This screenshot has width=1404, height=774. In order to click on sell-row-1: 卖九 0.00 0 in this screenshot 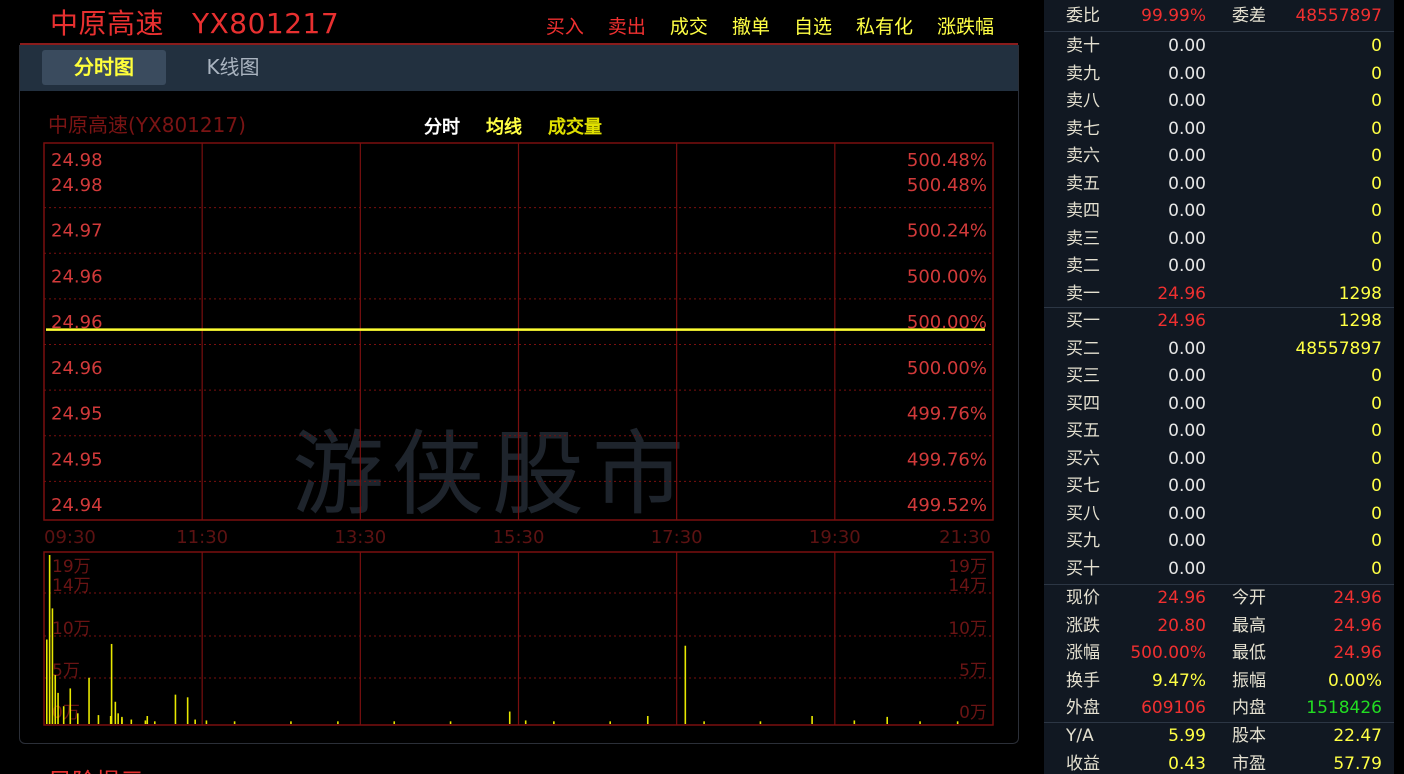, I will do `click(1219, 74)`.